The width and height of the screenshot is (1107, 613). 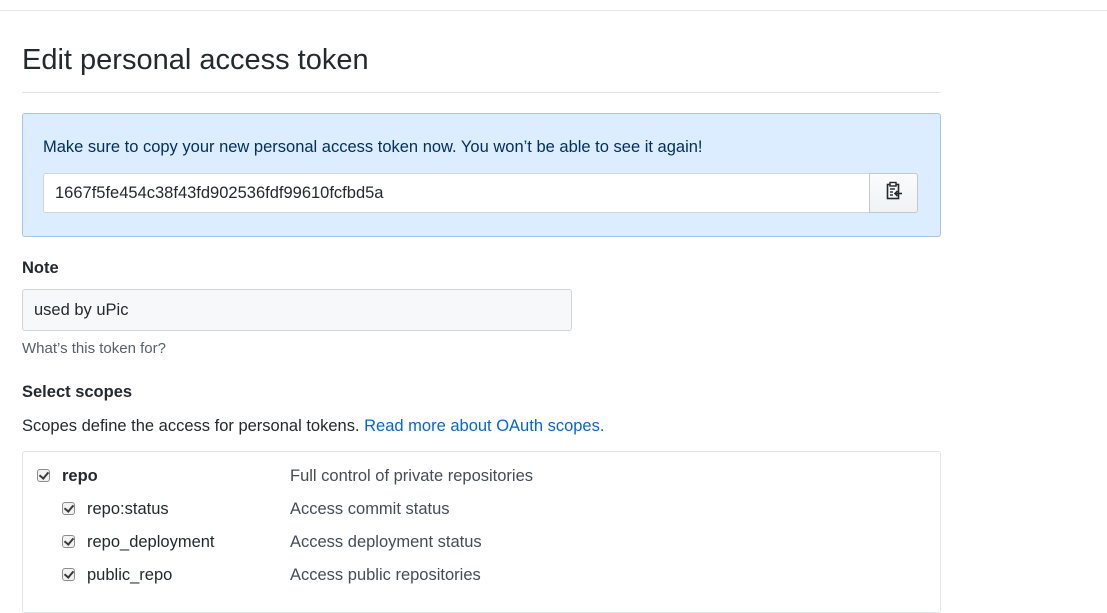 I want to click on scope-row-repo-deployment: repo_deployment Access deployment status, so click(x=481, y=542).